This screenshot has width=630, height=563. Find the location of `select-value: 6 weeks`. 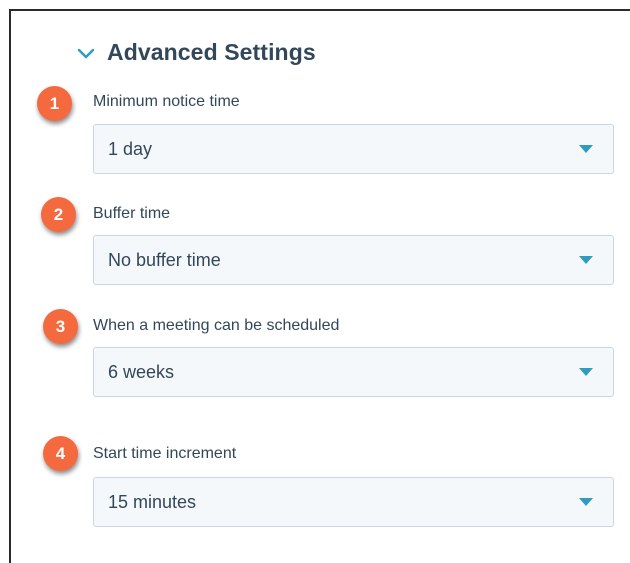

select-value: 6 weeks is located at coordinates (141, 371).